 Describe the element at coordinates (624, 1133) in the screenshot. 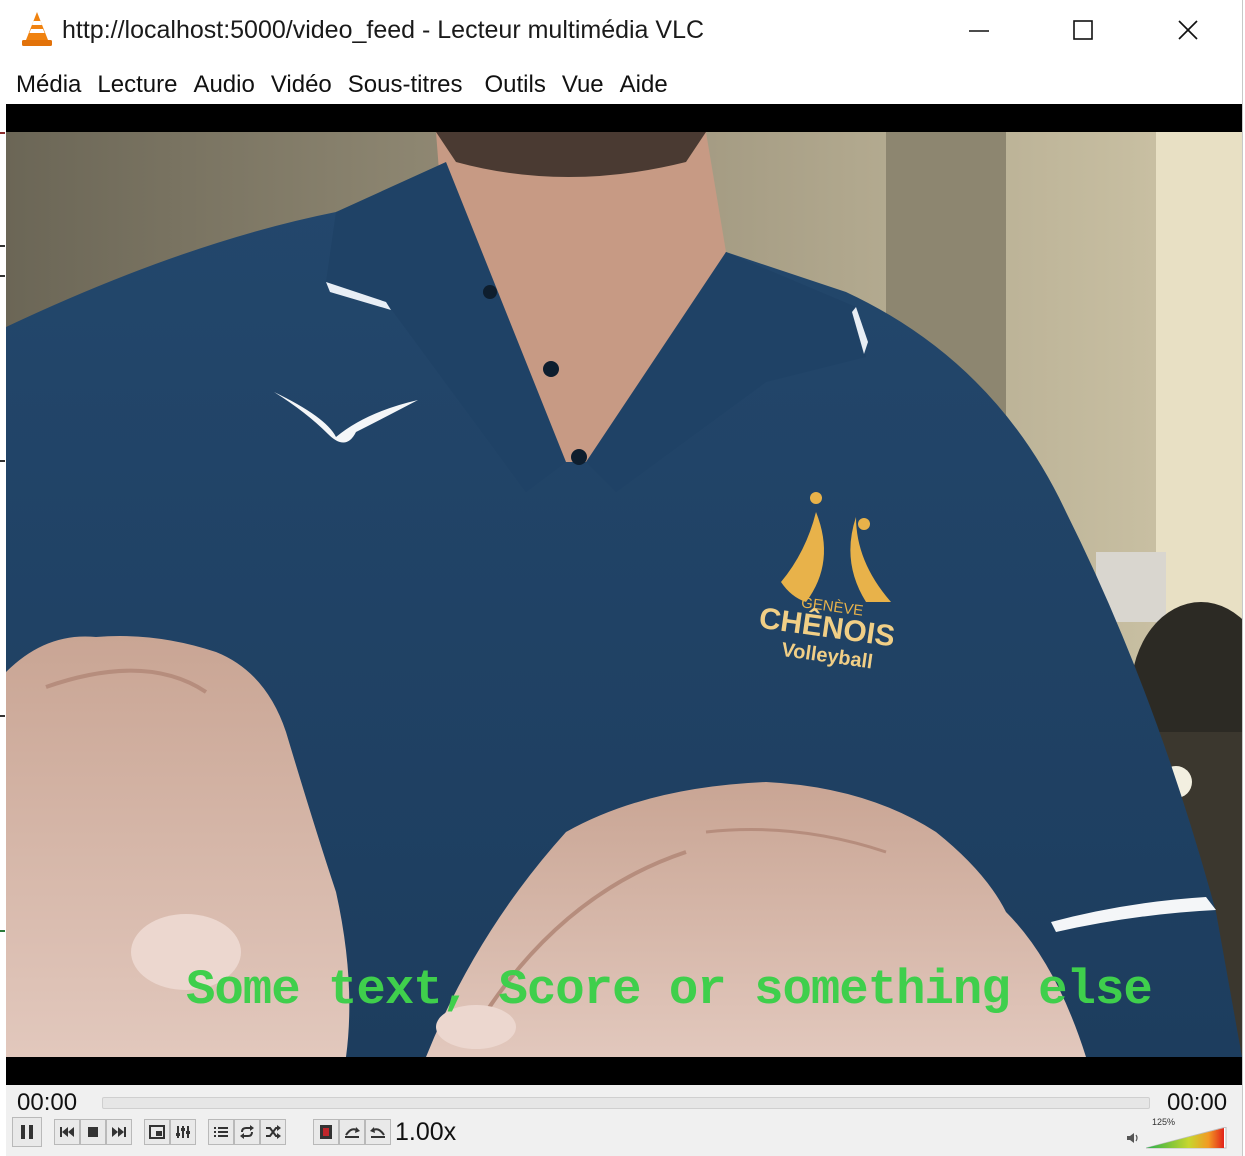

I see `control-buttons: 1.00x 125%` at that location.